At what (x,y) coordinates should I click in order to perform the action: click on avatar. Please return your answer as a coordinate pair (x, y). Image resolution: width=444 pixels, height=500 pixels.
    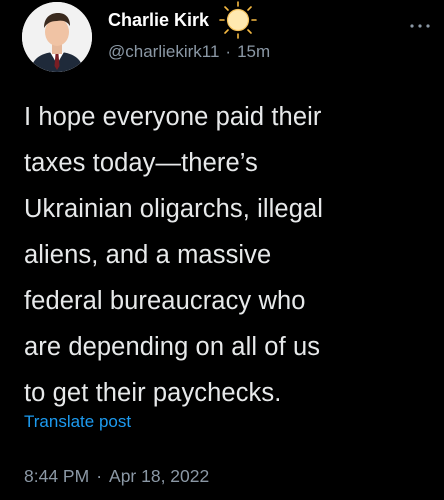
    Looking at the image, I should click on (57, 37).